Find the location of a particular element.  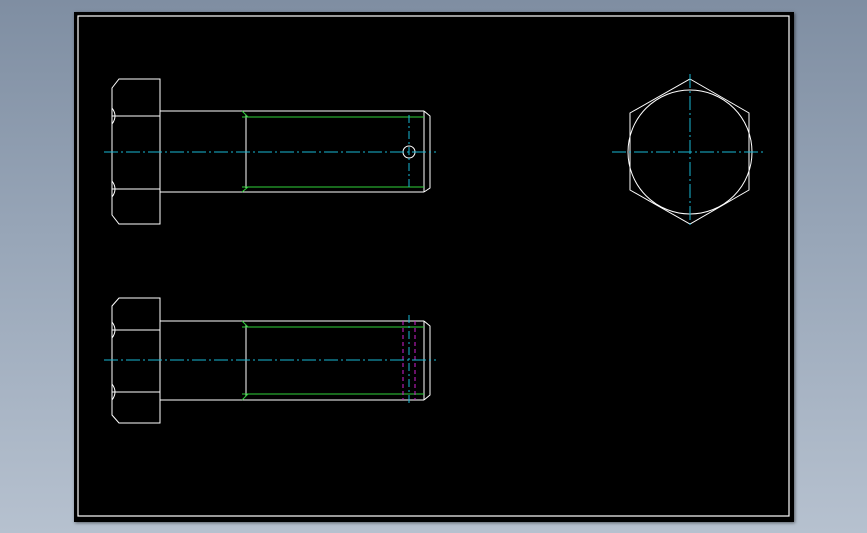

bolt-side-view-top is located at coordinates (270, 151).